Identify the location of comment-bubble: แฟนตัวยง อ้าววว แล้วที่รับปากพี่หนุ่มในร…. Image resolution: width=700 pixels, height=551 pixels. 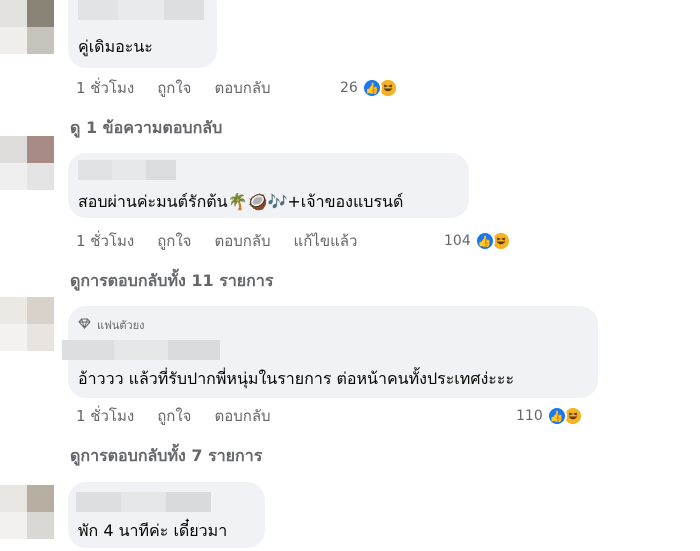
(330, 352).